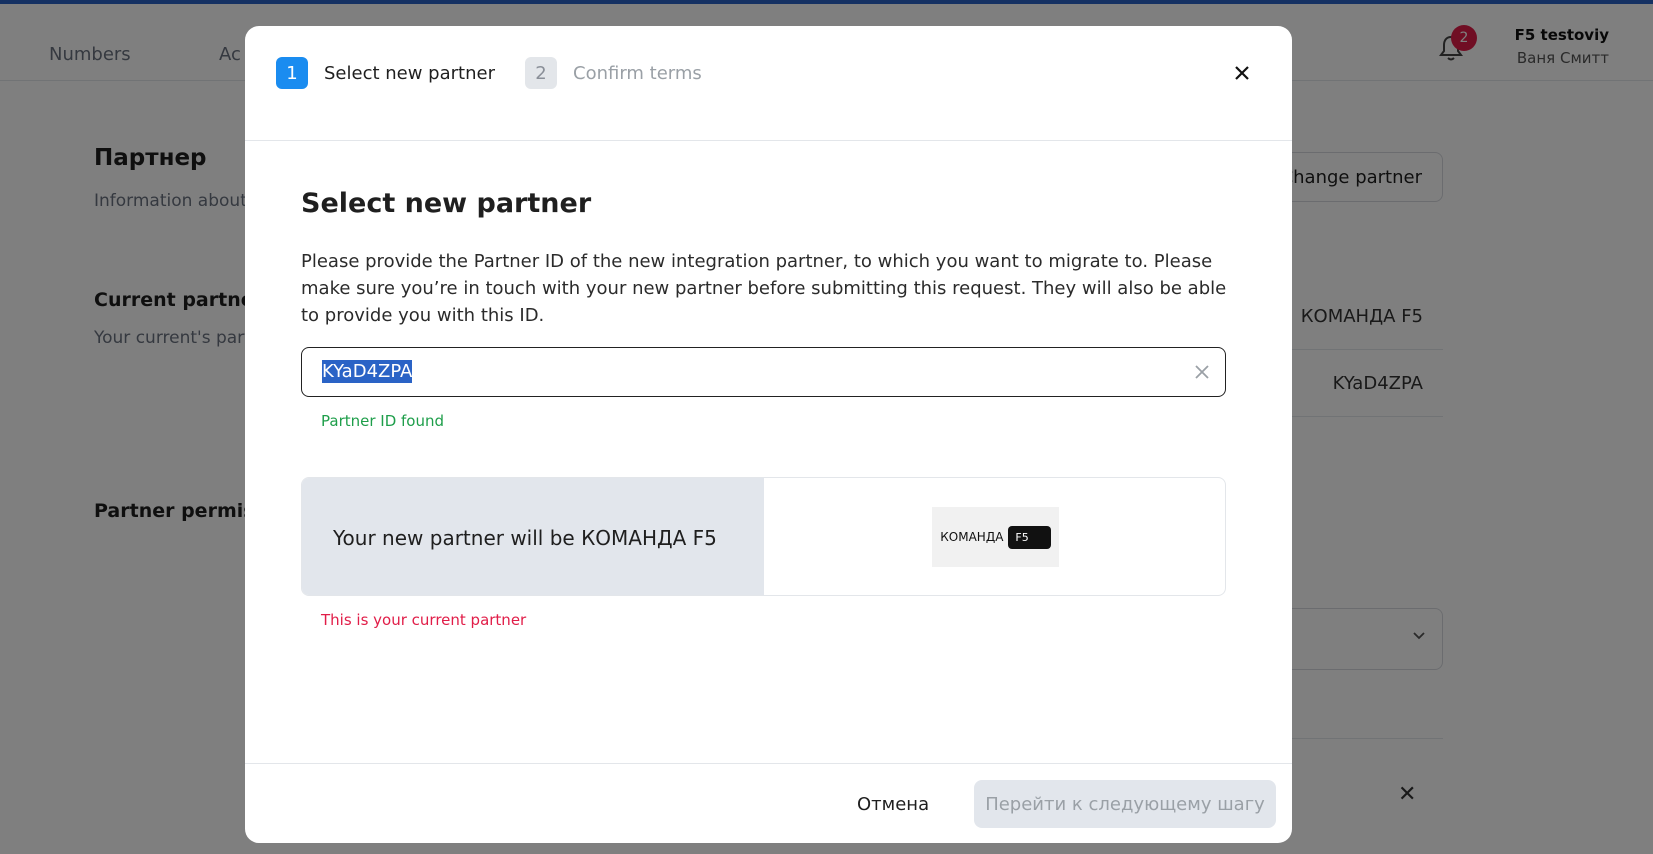 The width and height of the screenshot is (1653, 854). Describe the element at coordinates (893, 804) in the screenshot. I see `cancel-button: Отмена` at that location.